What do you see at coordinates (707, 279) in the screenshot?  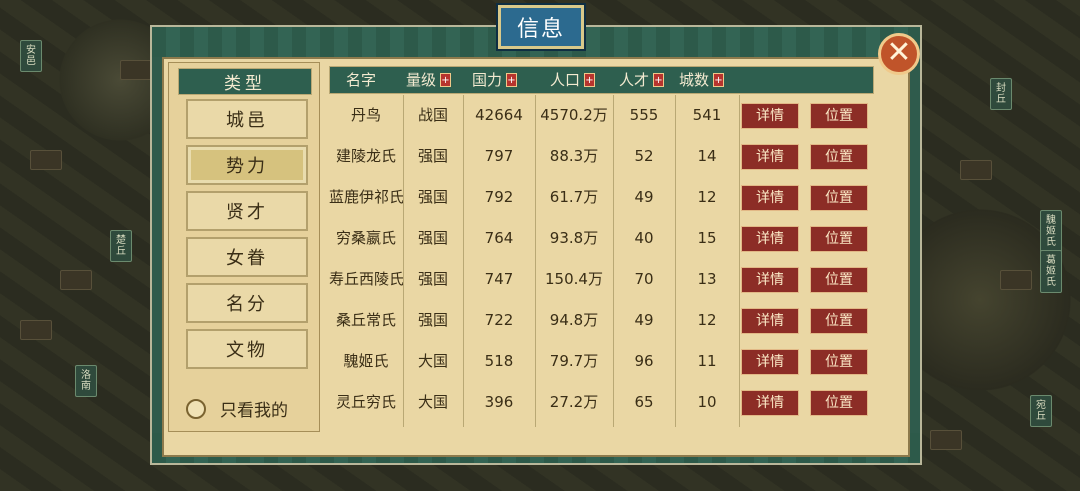 I see `cell-cities: 13` at bounding box center [707, 279].